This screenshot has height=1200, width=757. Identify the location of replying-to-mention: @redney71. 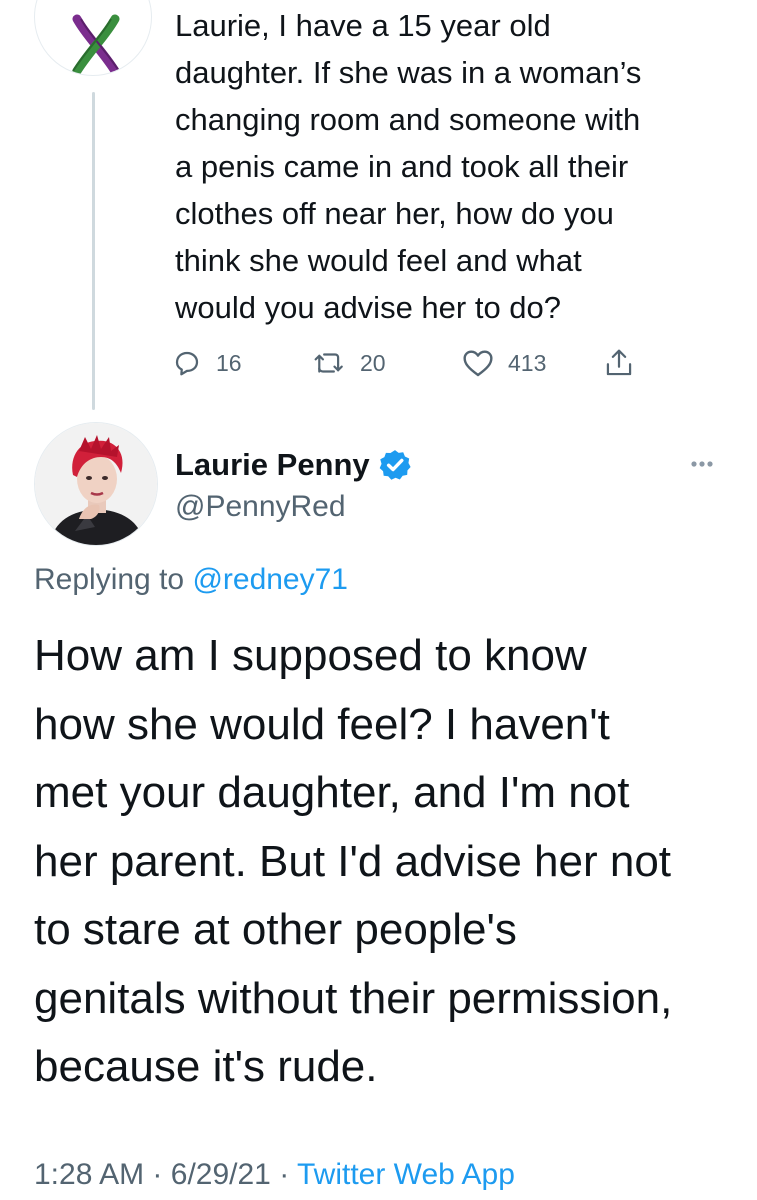
(270, 579).